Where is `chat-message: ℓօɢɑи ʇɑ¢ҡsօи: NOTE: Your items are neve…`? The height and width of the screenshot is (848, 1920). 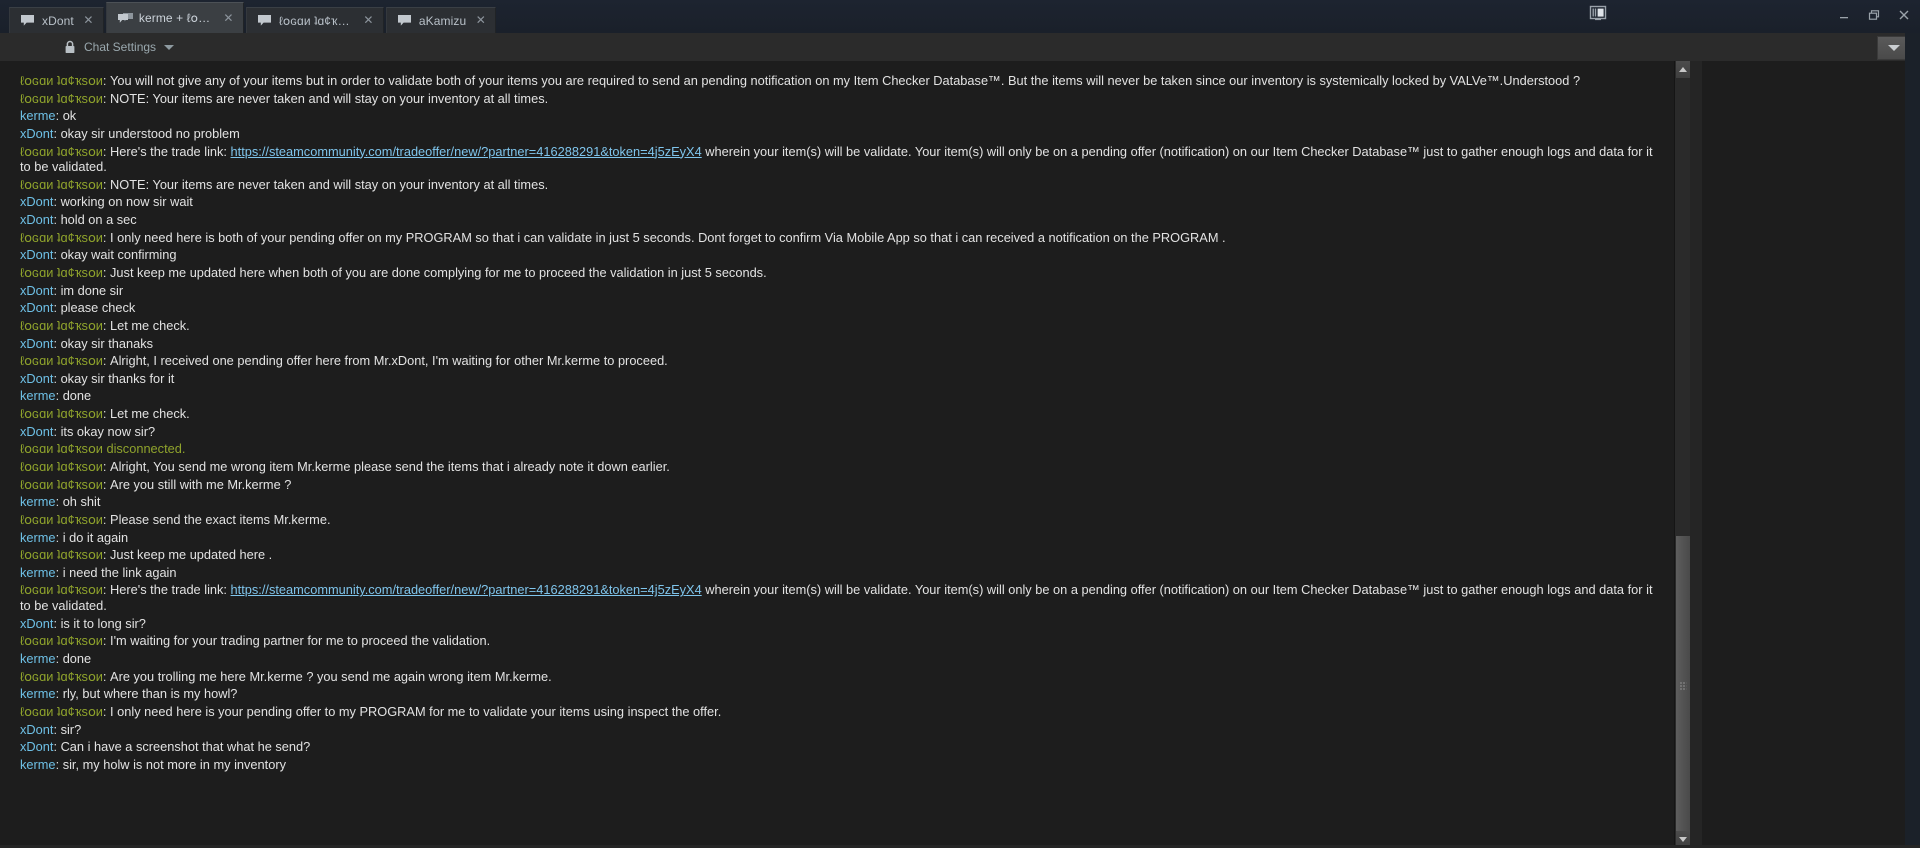
chat-message: ℓօɢɑи ʇɑ¢ҡsօи: NOTE: Your items are neve… is located at coordinates (837, 185).